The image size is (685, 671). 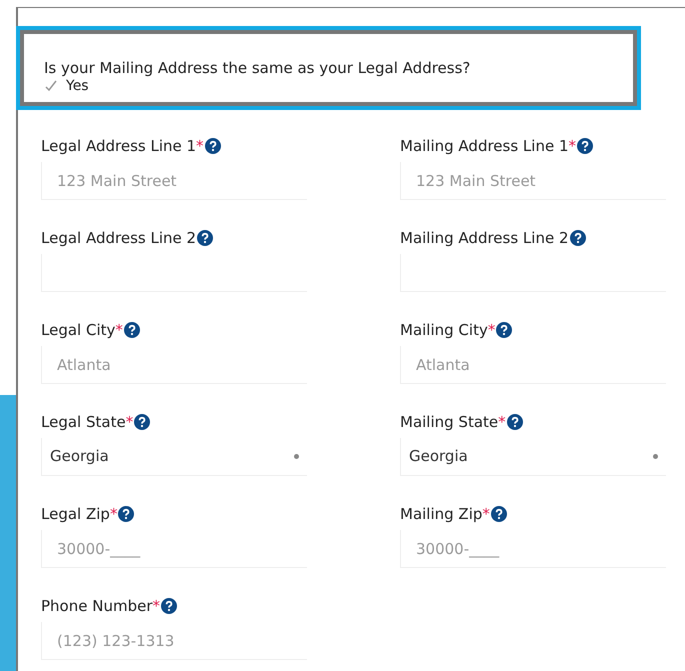 What do you see at coordinates (96, 606) in the screenshot?
I see `field-label: Phone Number` at bounding box center [96, 606].